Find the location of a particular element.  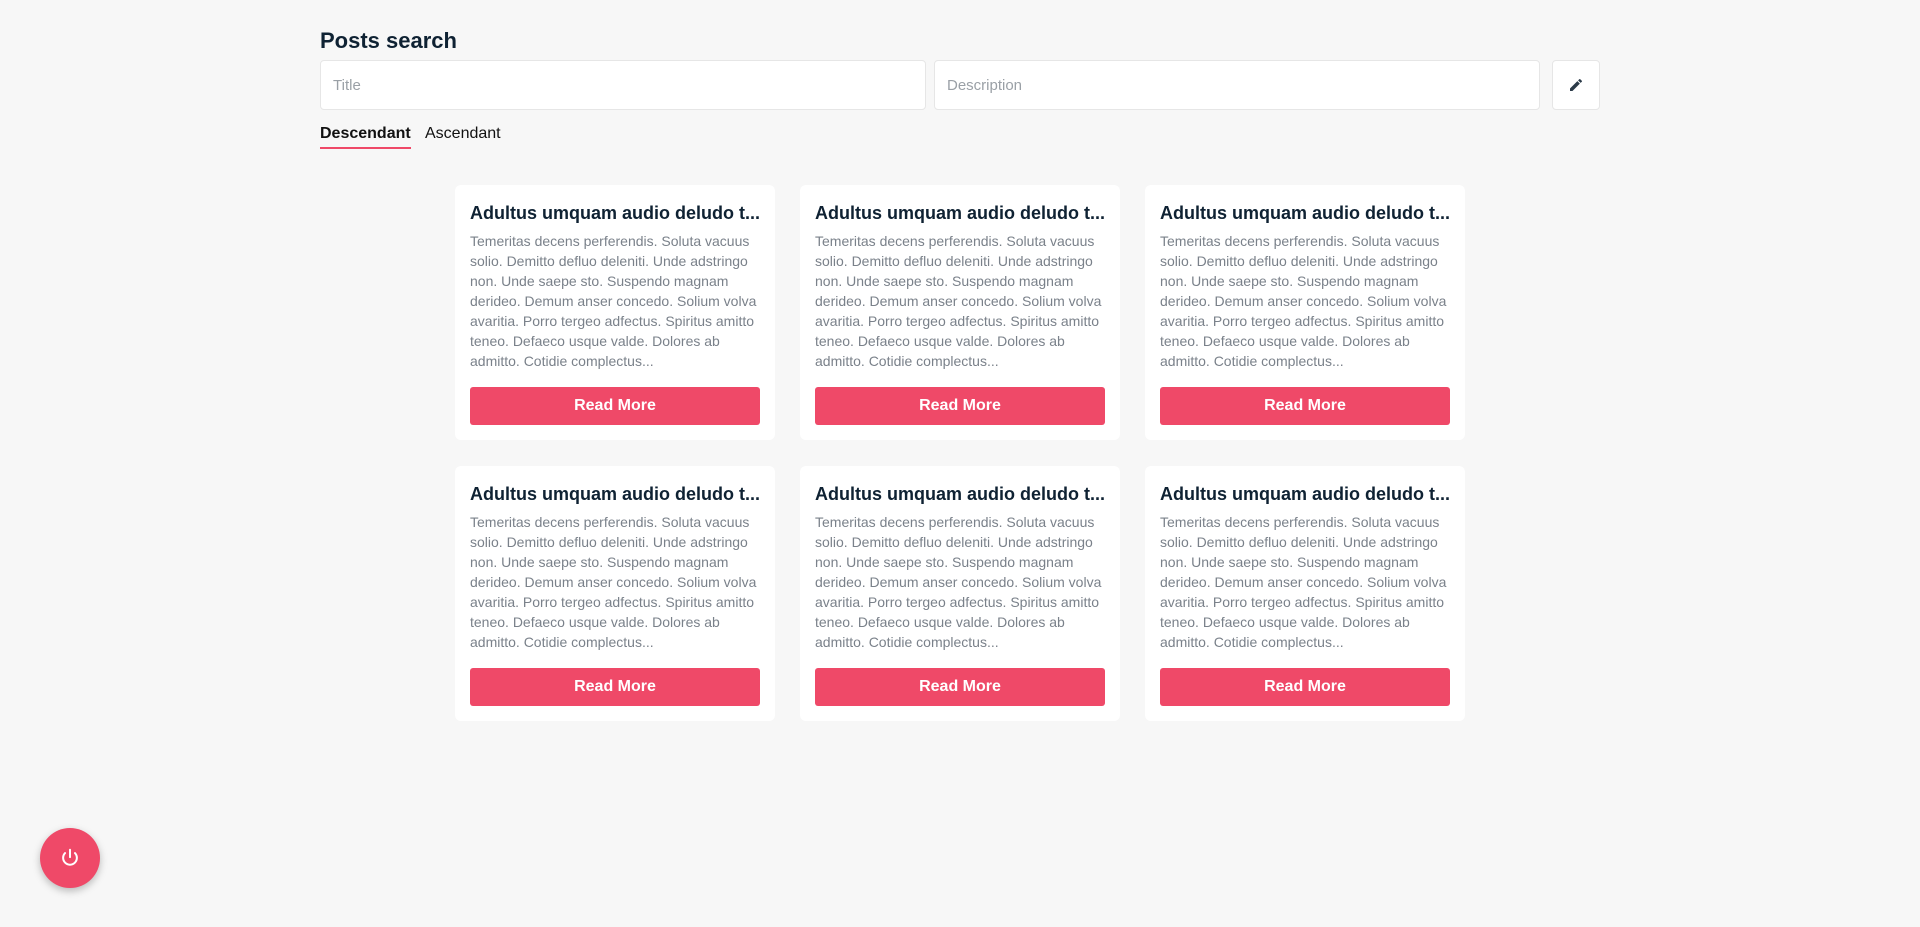

title-search-input is located at coordinates (623, 85).